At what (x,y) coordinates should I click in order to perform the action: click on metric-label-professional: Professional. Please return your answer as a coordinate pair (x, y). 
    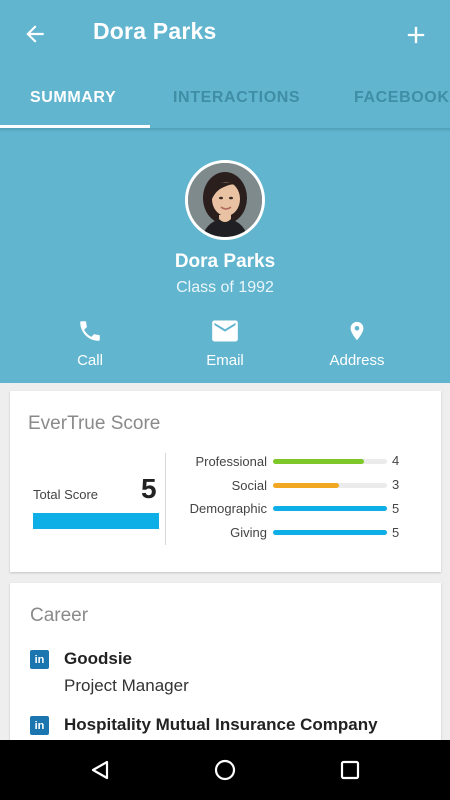
    Looking at the image, I should click on (231, 461).